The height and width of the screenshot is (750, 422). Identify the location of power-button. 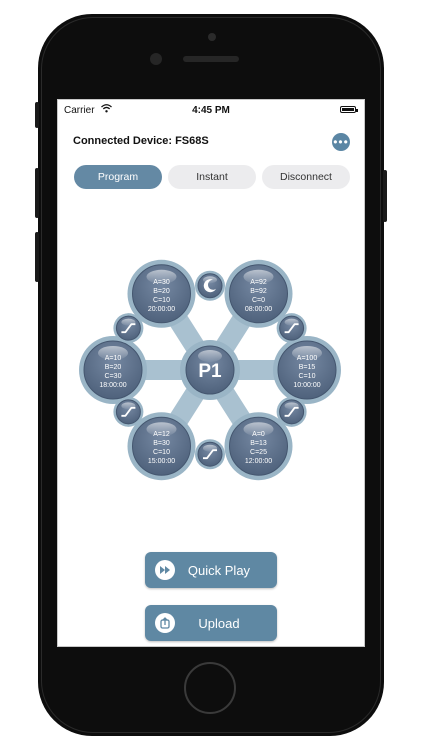
(385, 196).